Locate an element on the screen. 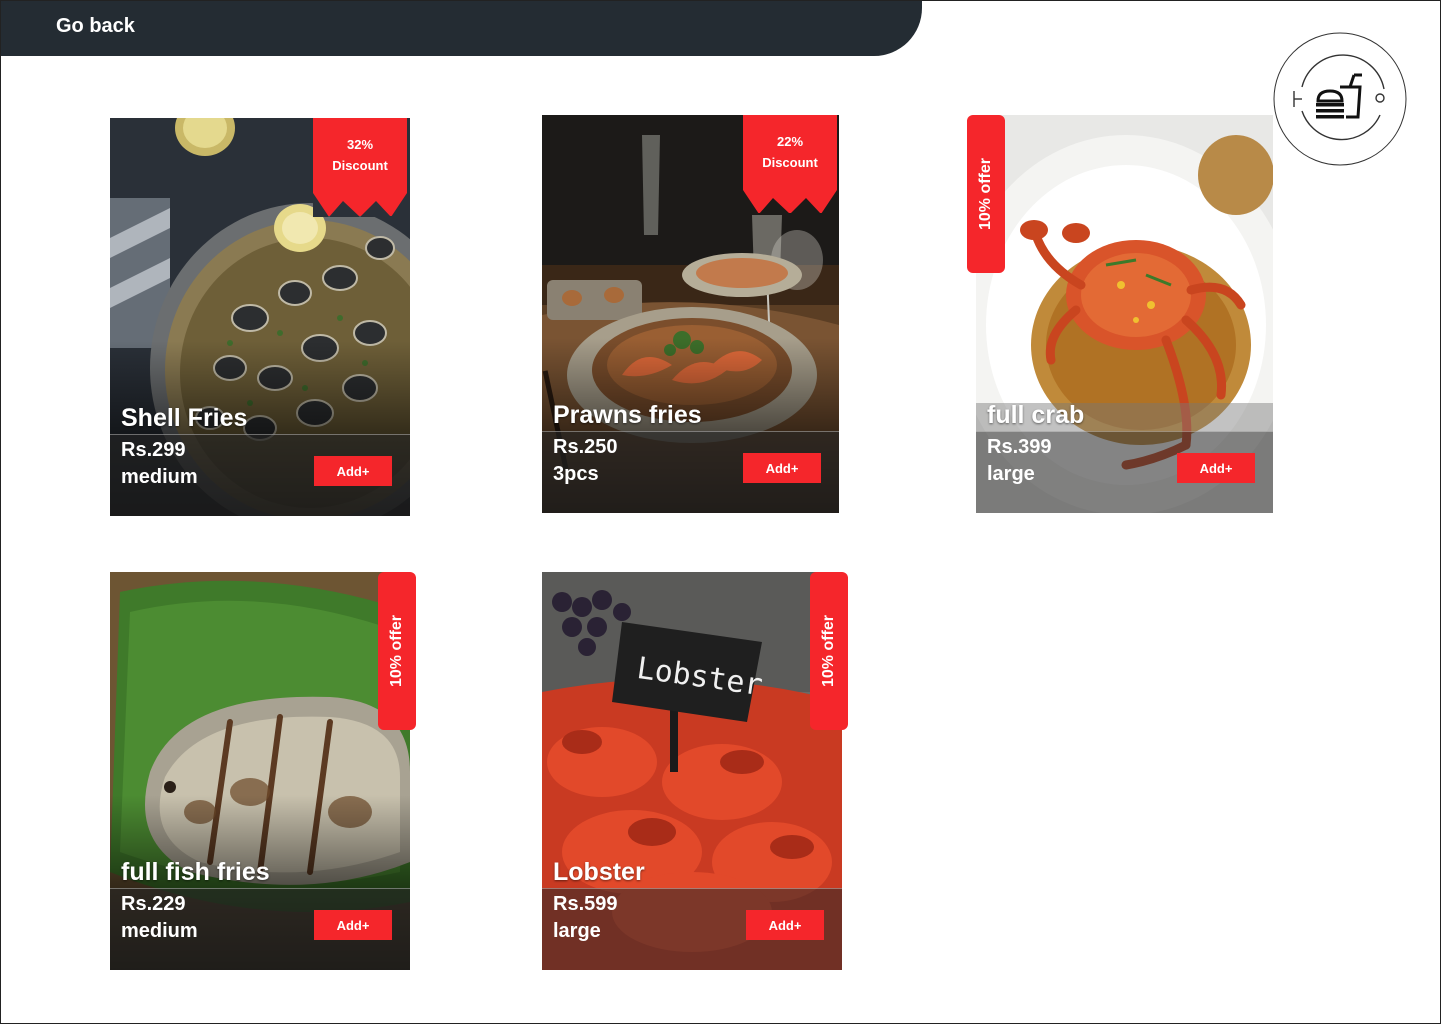 Image resolution: width=1441 pixels, height=1024 pixels. item-name: Shell Fries is located at coordinates (184, 418).